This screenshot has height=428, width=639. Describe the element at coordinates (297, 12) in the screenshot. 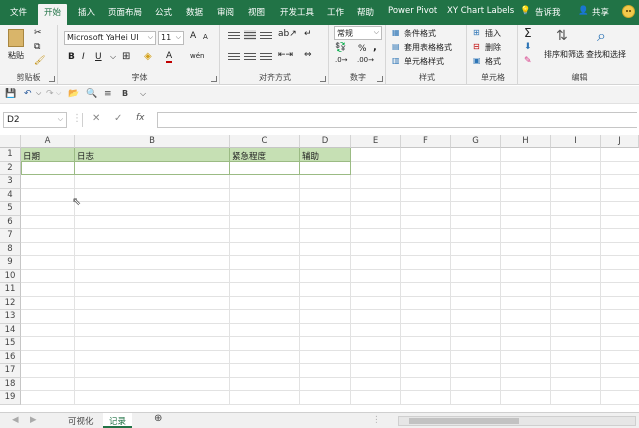

I see `tab-developer: 开发工具` at that location.